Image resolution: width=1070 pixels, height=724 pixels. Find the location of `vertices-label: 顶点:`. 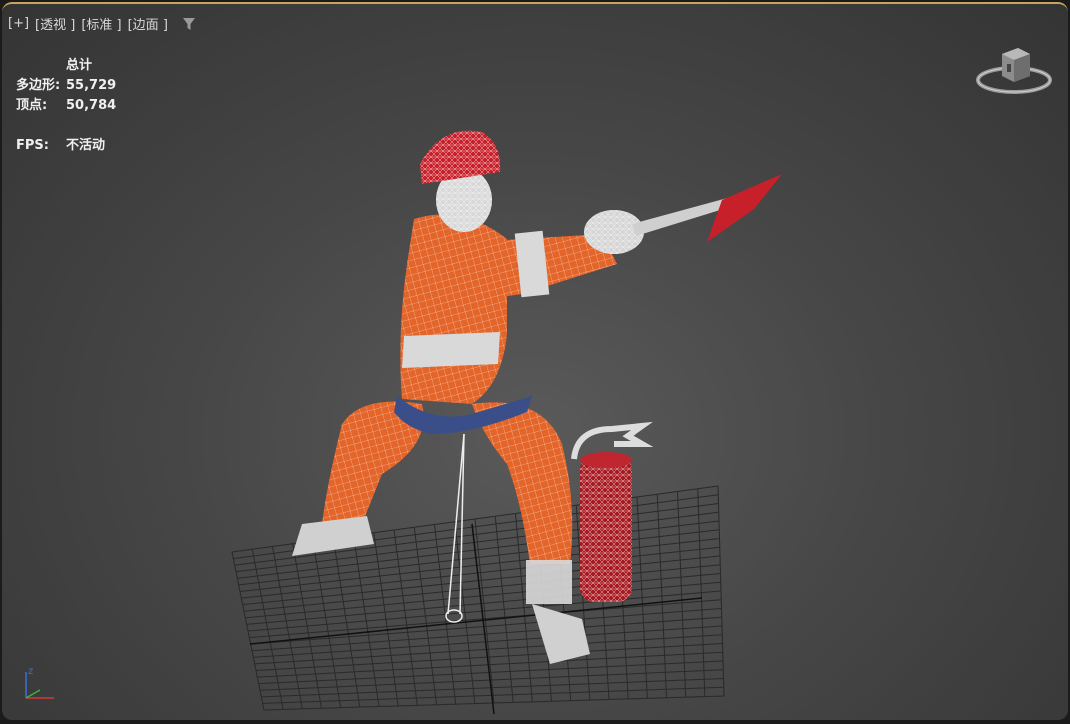

vertices-label: 顶点: is located at coordinates (32, 105).